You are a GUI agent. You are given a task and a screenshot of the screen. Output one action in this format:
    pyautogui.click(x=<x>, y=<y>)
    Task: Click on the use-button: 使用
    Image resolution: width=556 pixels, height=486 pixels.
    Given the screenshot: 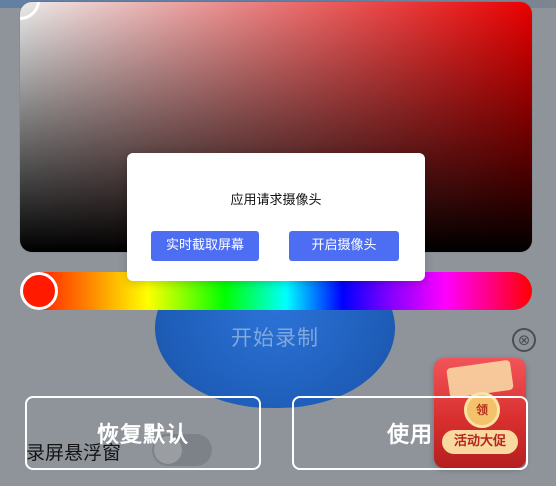 What is the action you would take?
    pyautogui.click(x=410, y=433)
    